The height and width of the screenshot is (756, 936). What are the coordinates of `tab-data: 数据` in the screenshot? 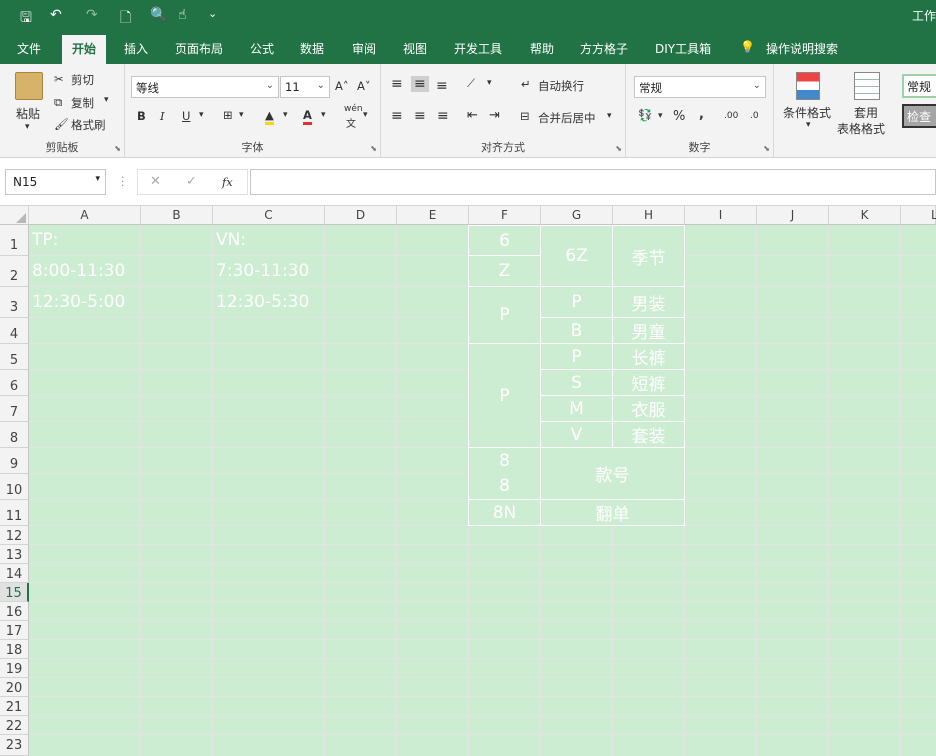 It's located at (312, 48).